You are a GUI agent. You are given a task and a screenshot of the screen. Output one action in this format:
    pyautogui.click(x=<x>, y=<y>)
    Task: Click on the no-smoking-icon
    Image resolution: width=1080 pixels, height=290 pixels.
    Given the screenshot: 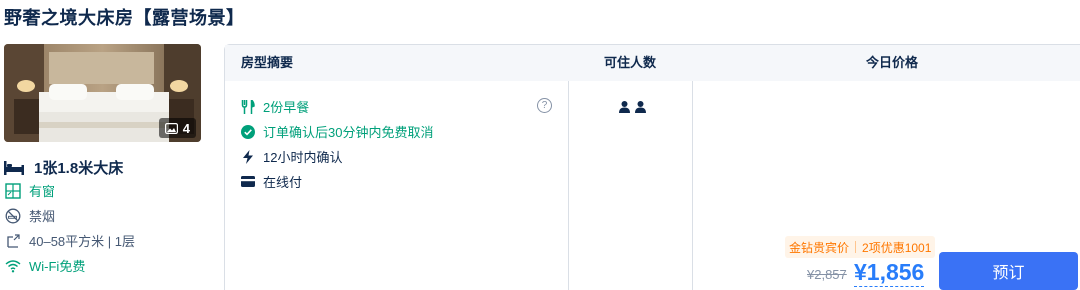 What is the action you would take?
    pyautogui.click(x=12, y=215)
    